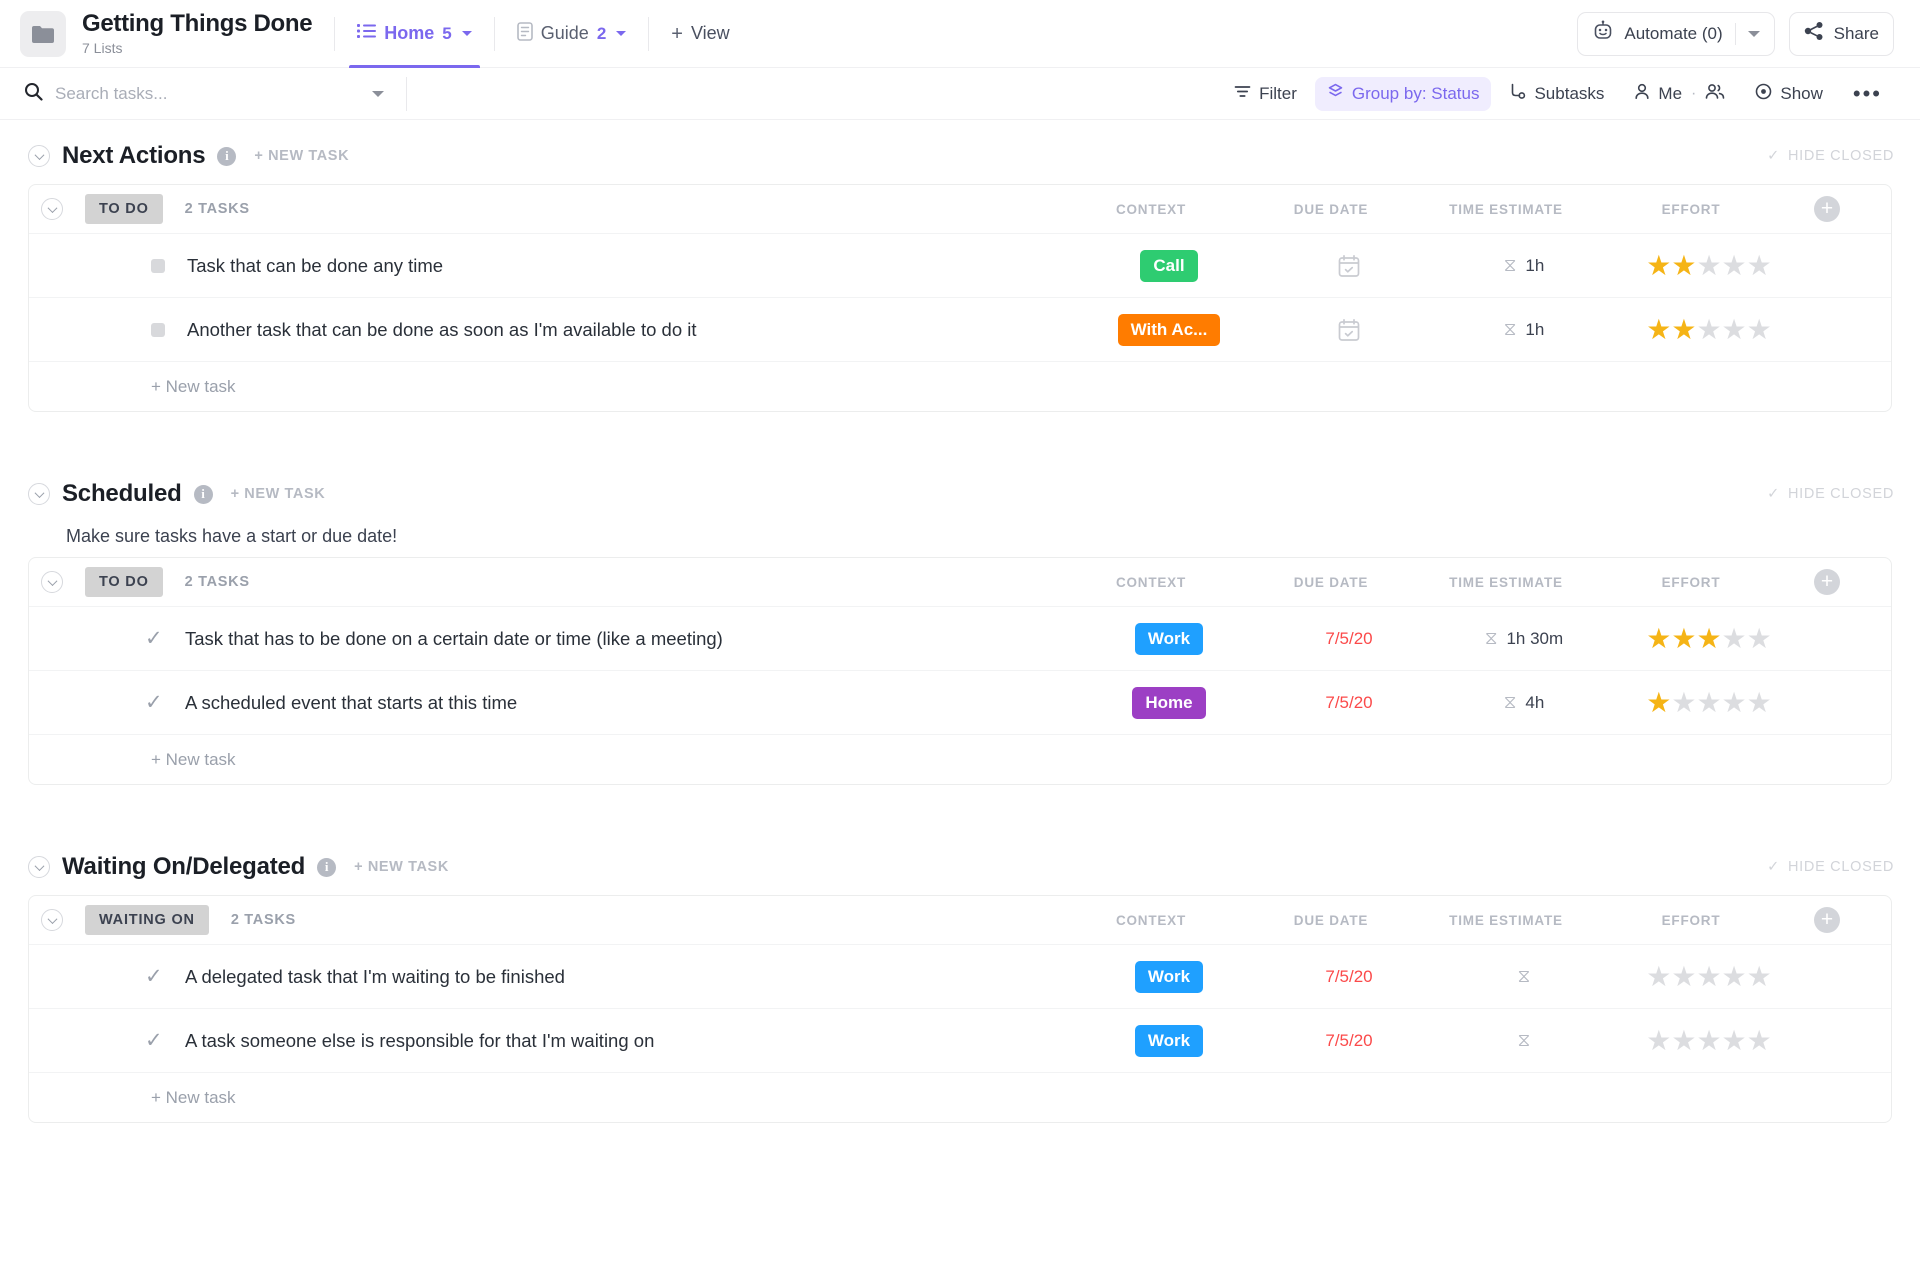  I want to click on due-date-cell, so click(1349, 330).